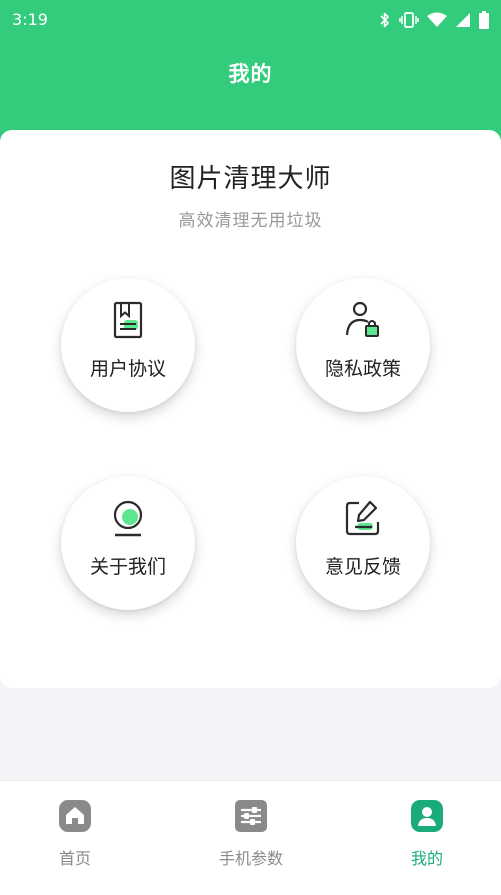  What do you see at coordinates (127, 369) in the screenshot?
I see `user-agreement-label: 用户协议` at bounding box center [127, 369].